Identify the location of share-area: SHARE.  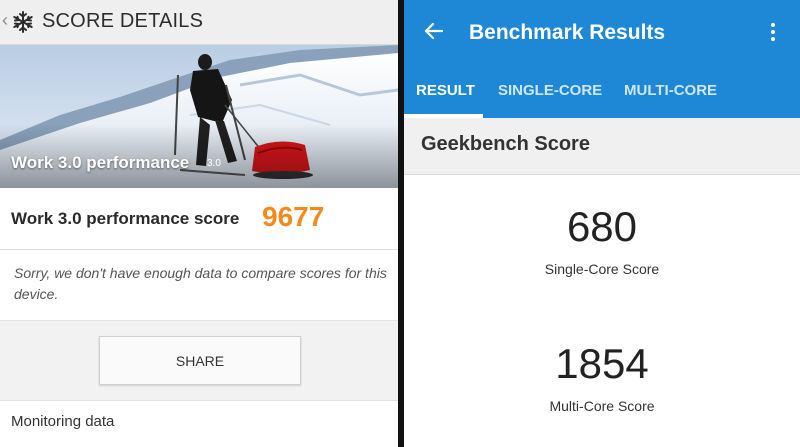
(199, 360).